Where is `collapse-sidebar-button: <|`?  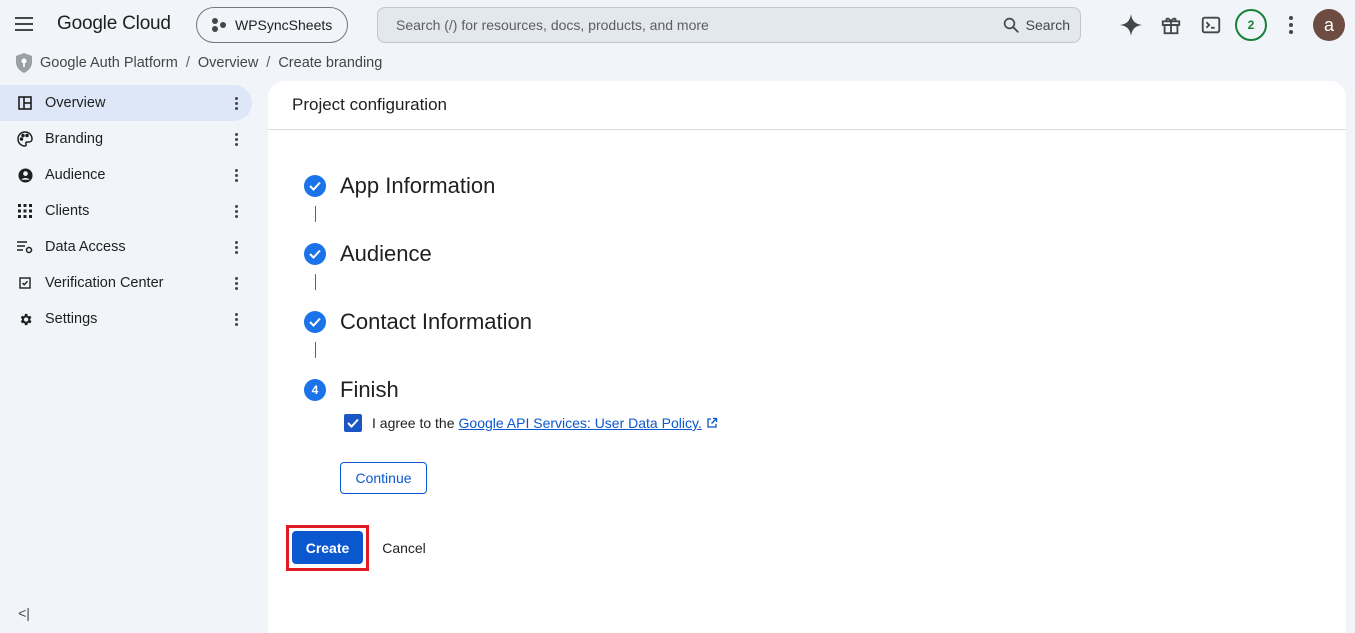
collapse-sidebar-button: <| is located at coordinates (24, 613).